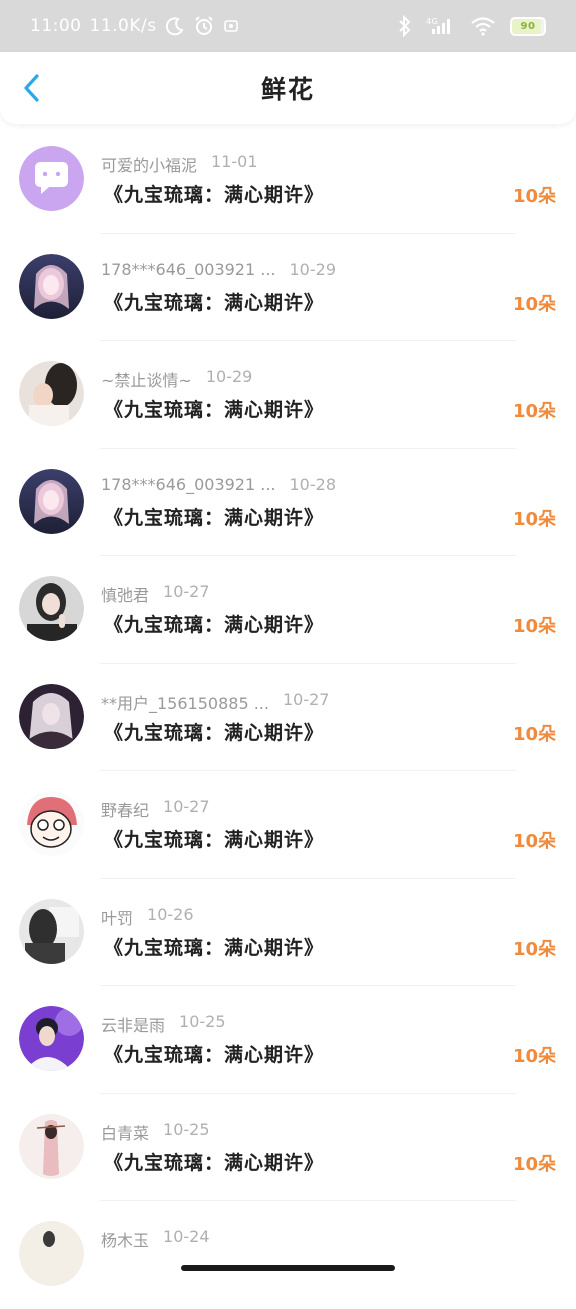 The image size is (576, 1309). Describe the element at coordinates (288, 610) in the screenshot. I see `list-item: 慎弛君 10-27 《九宝琉璃：满心期许》 10朵` at that location.